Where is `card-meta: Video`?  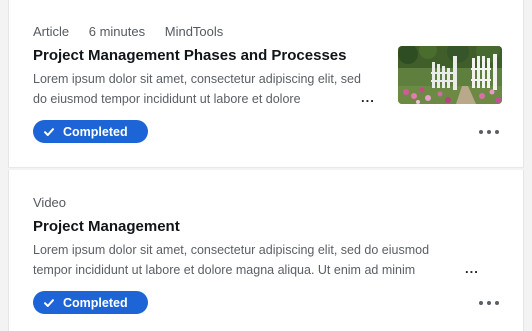 card-meta: Video is located at coordinates (57, 202).